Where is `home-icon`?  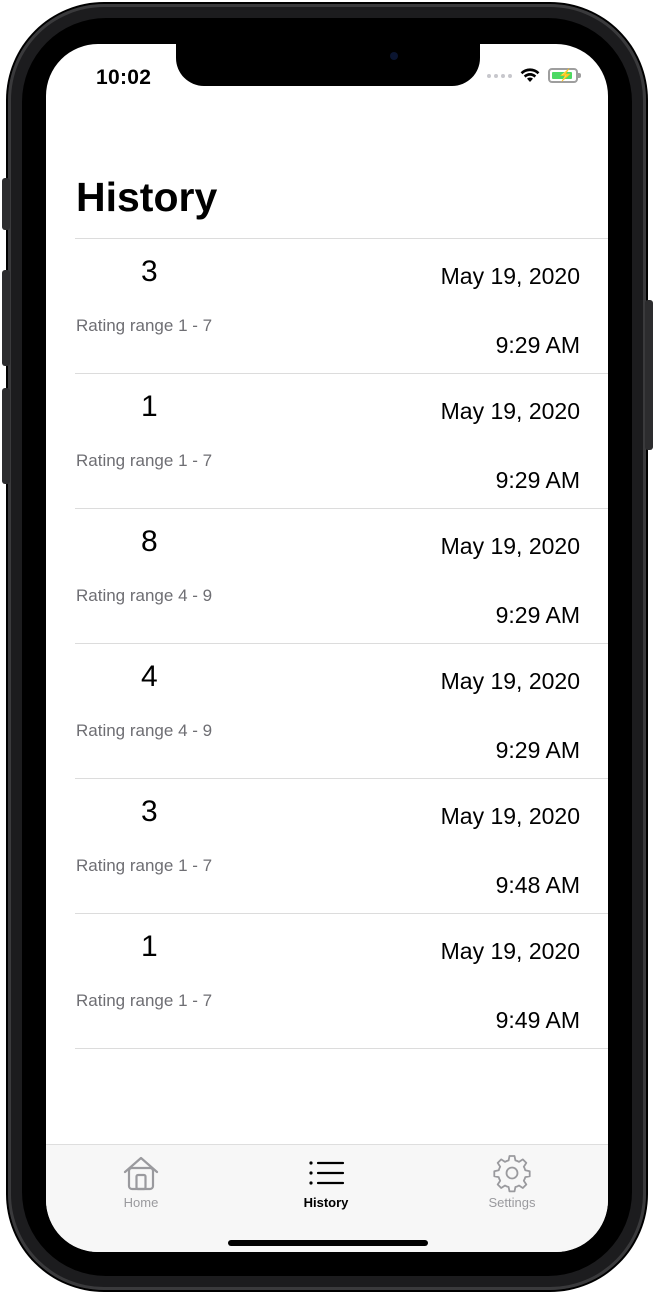 home-icon is located at coordinates (141, 1173).